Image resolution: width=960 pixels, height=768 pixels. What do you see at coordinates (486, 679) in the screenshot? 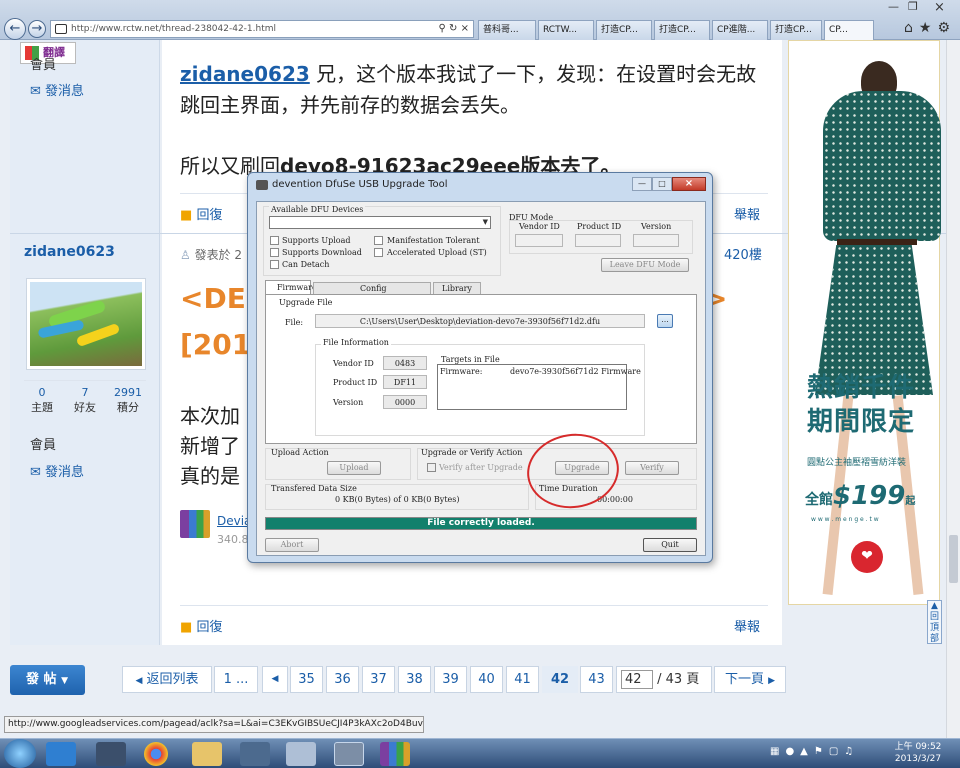
I see `page-link-40: 40` at bounding box center [486, 679].